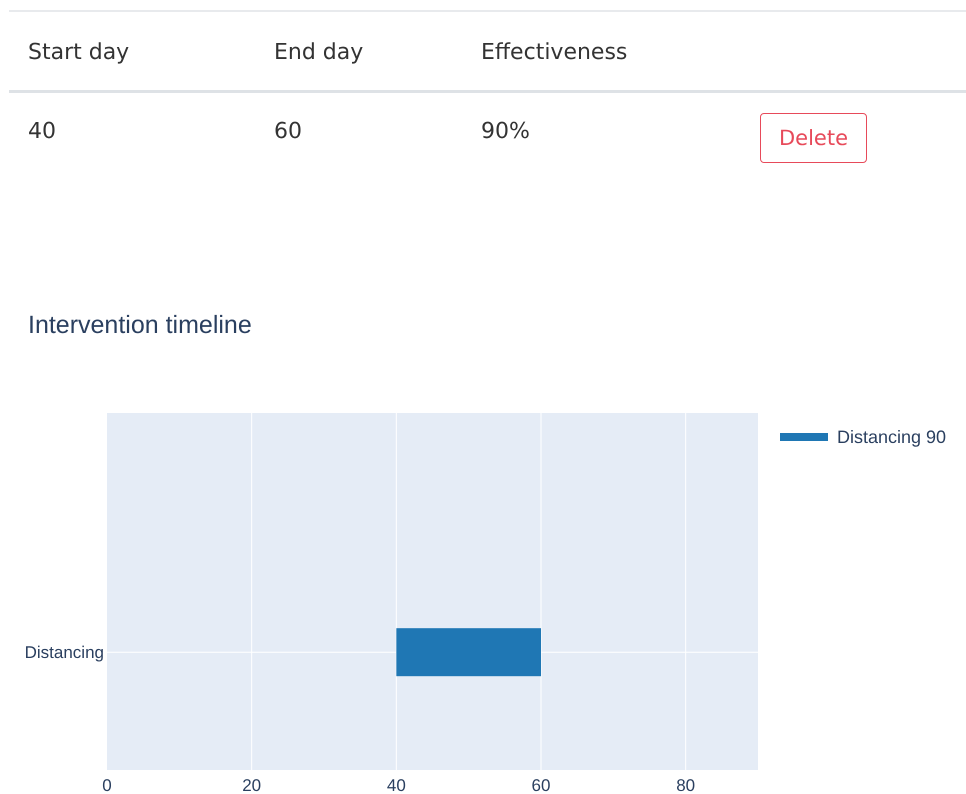  I want to click on column-header: Effectiveness, so click(554, 51).